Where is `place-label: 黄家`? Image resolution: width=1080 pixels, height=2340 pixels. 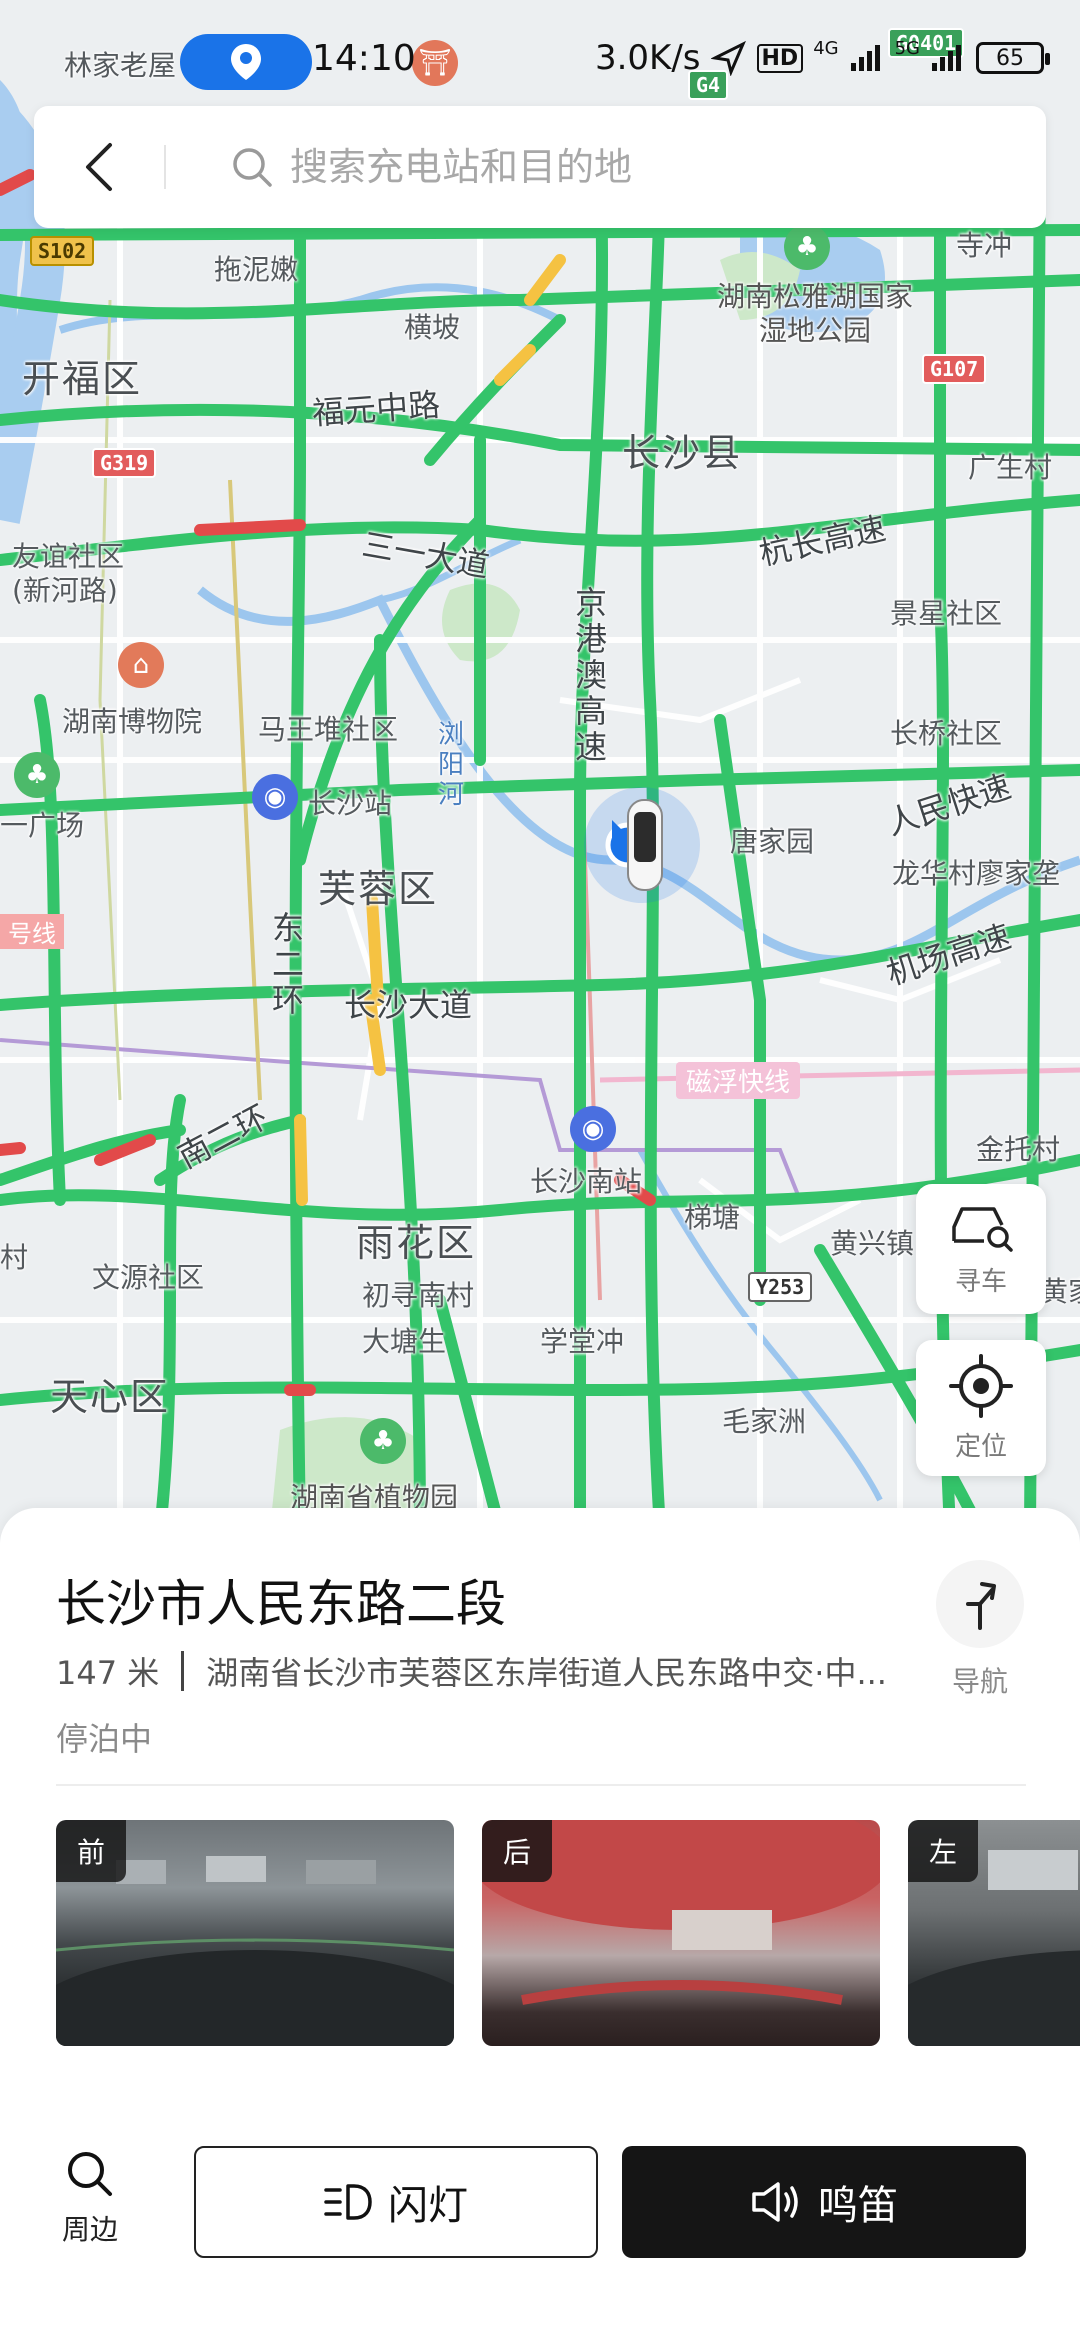 place-label: 黄家 is located at coordinates (1060, 1291).